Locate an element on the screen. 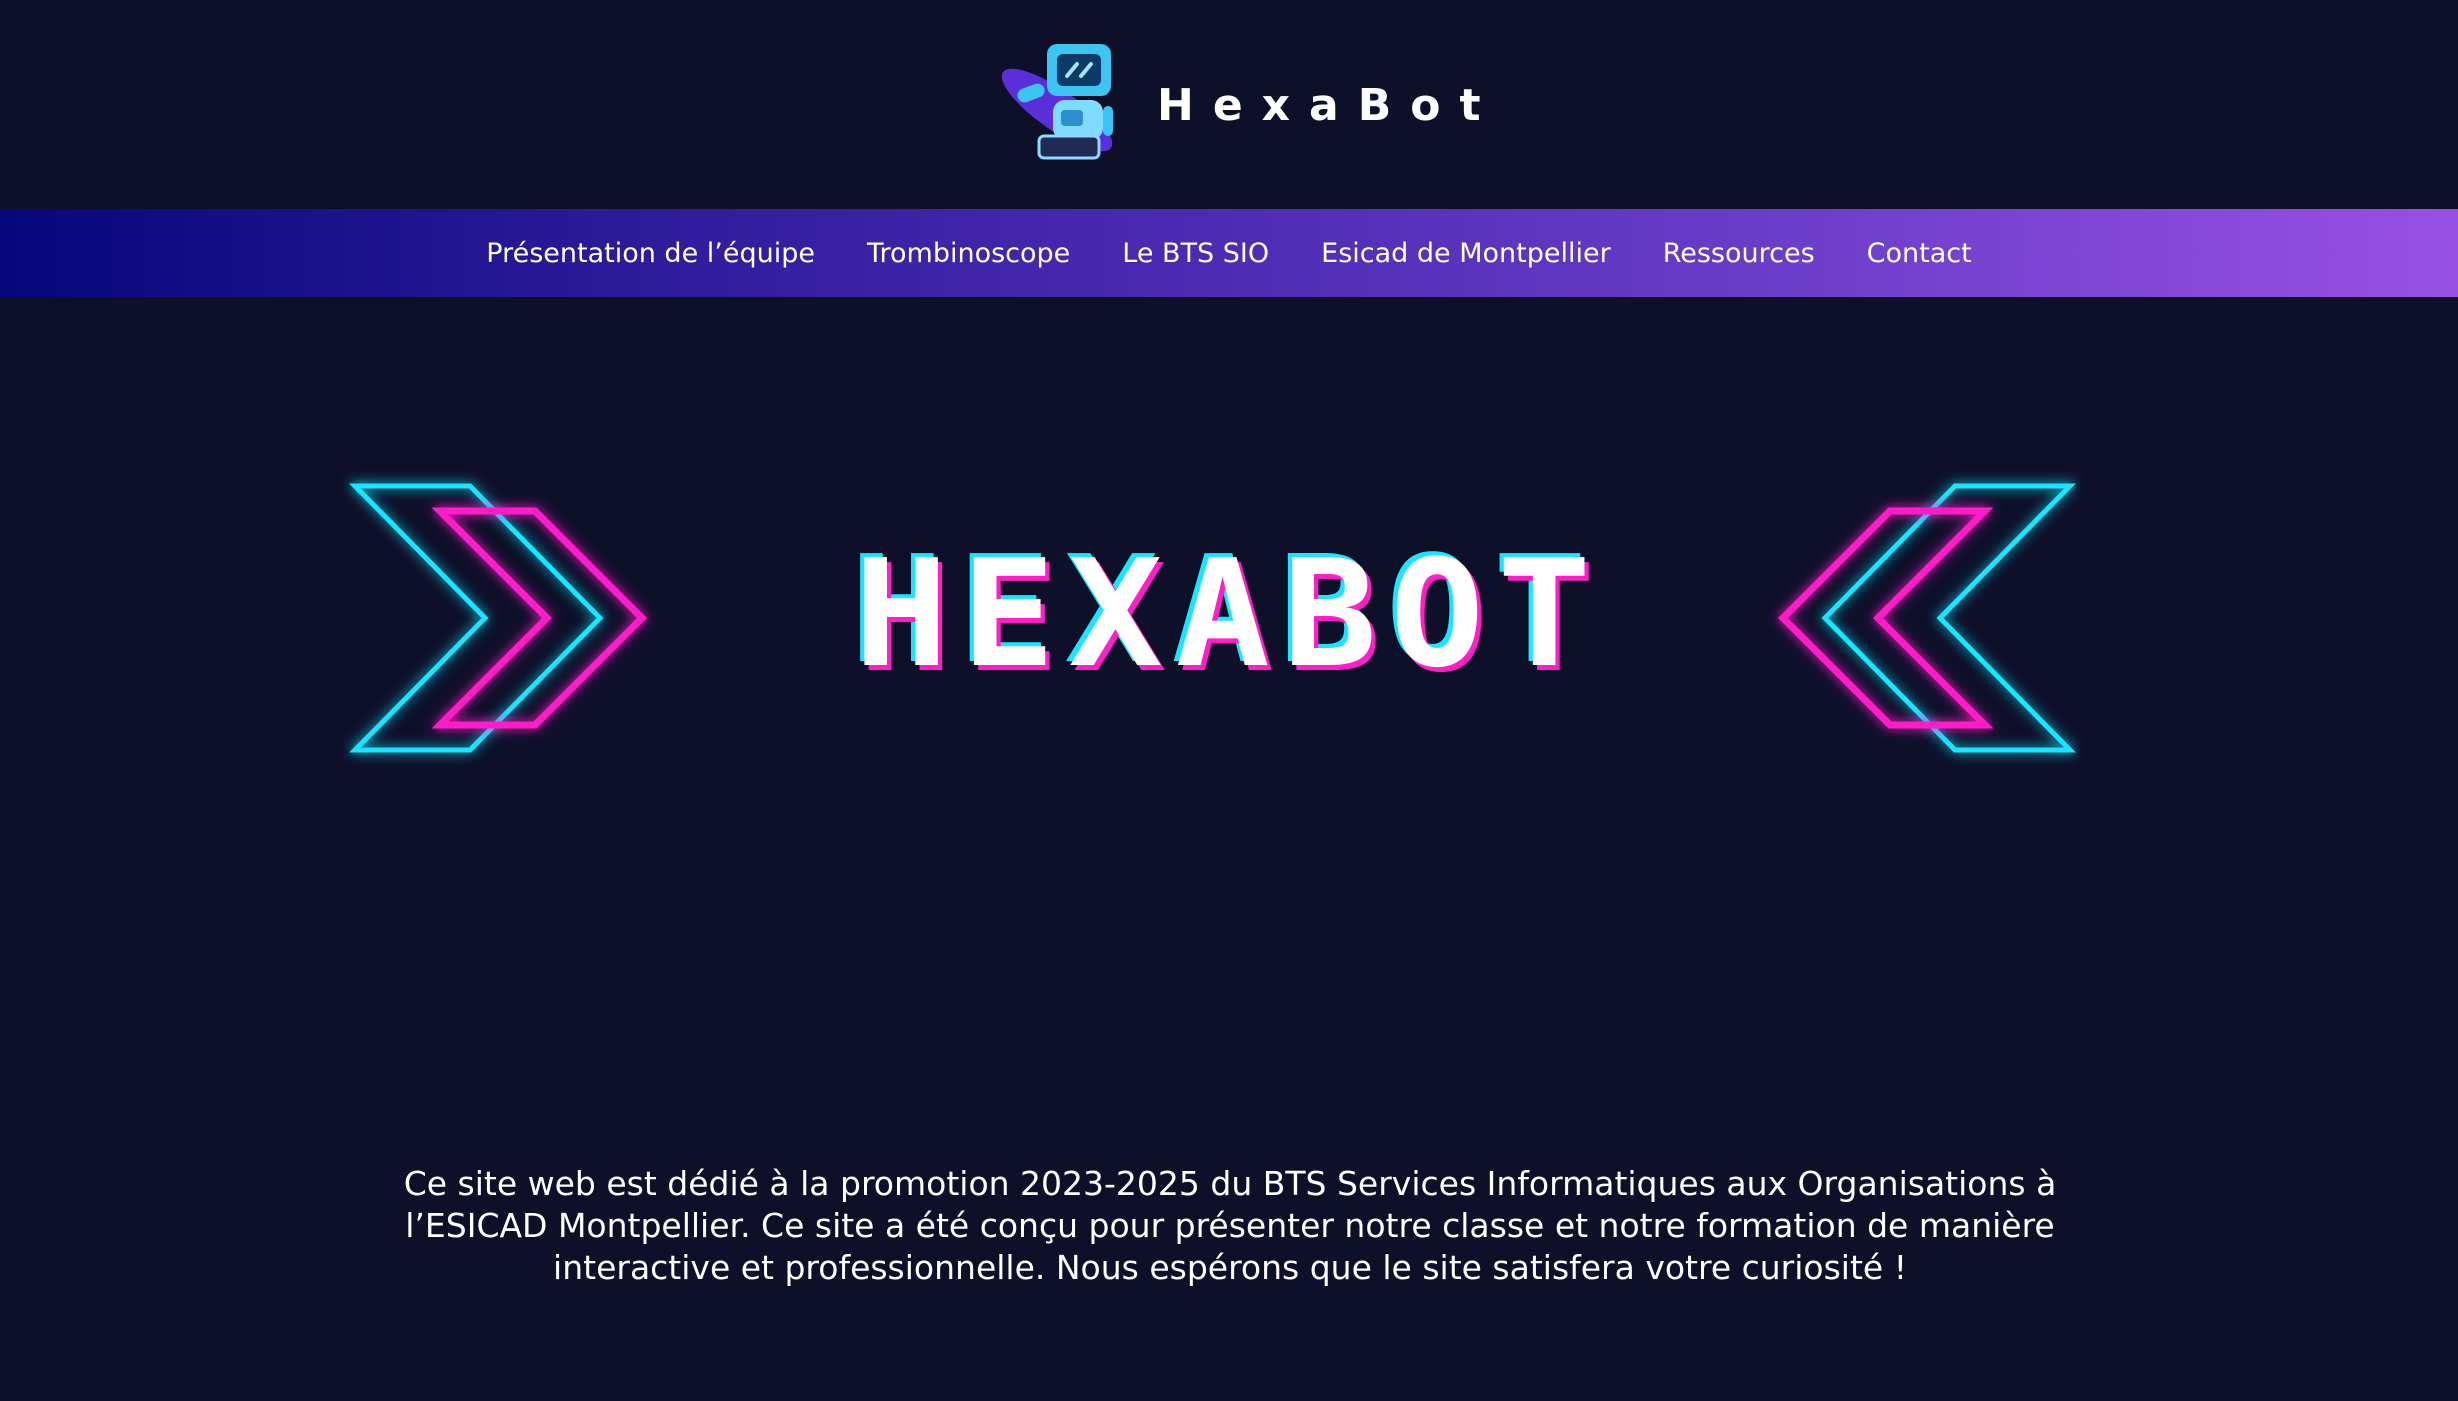 The image size is (2458, 1401). nav-item-trombinoscope: Trombinoscope is located at coordinates (968, 253).